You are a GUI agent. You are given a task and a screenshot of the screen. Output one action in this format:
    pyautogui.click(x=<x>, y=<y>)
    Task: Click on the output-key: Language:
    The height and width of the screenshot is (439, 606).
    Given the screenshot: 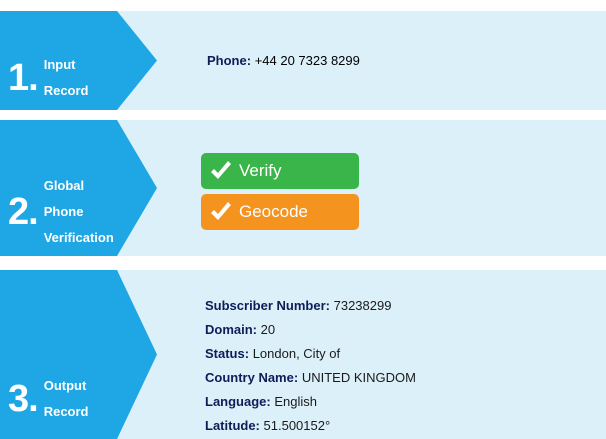 What is the action you would take?
    pyautogui.click(x=238, y=401)
    